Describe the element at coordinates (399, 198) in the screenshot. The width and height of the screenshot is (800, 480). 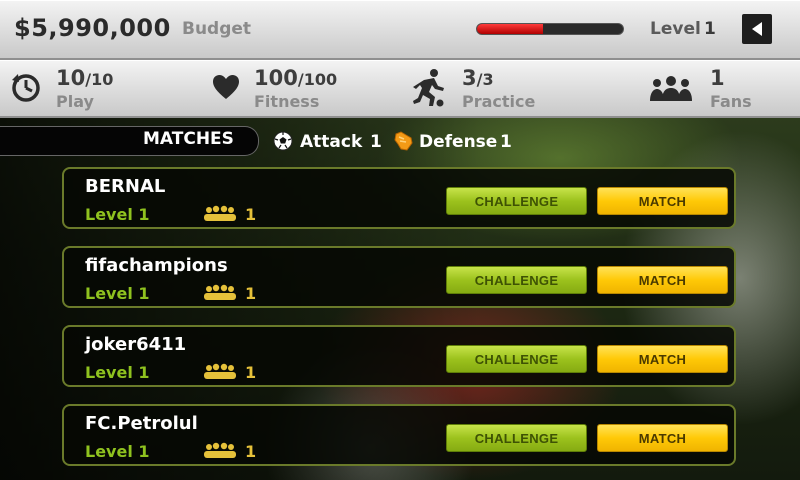
I see `opponent-card: BERNAL Level 1 1 CHALLENGE MATCH` at that location.